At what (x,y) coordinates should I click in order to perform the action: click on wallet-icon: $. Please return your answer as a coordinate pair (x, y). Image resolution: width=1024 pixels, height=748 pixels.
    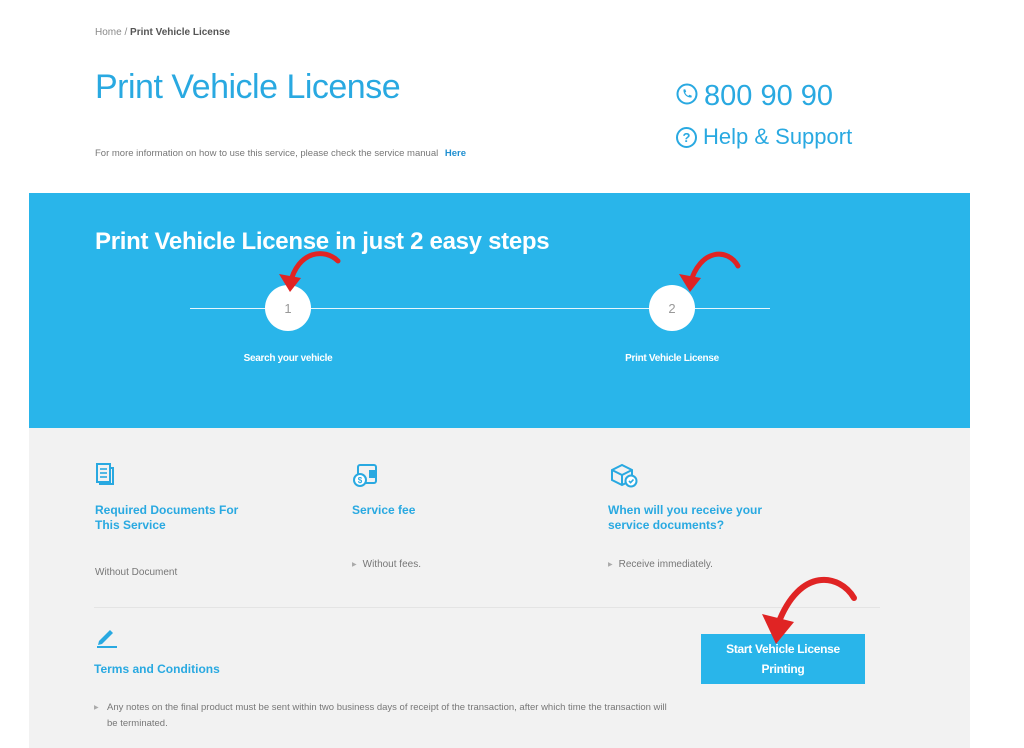
    Looking at the image, I should click on (366, 477).